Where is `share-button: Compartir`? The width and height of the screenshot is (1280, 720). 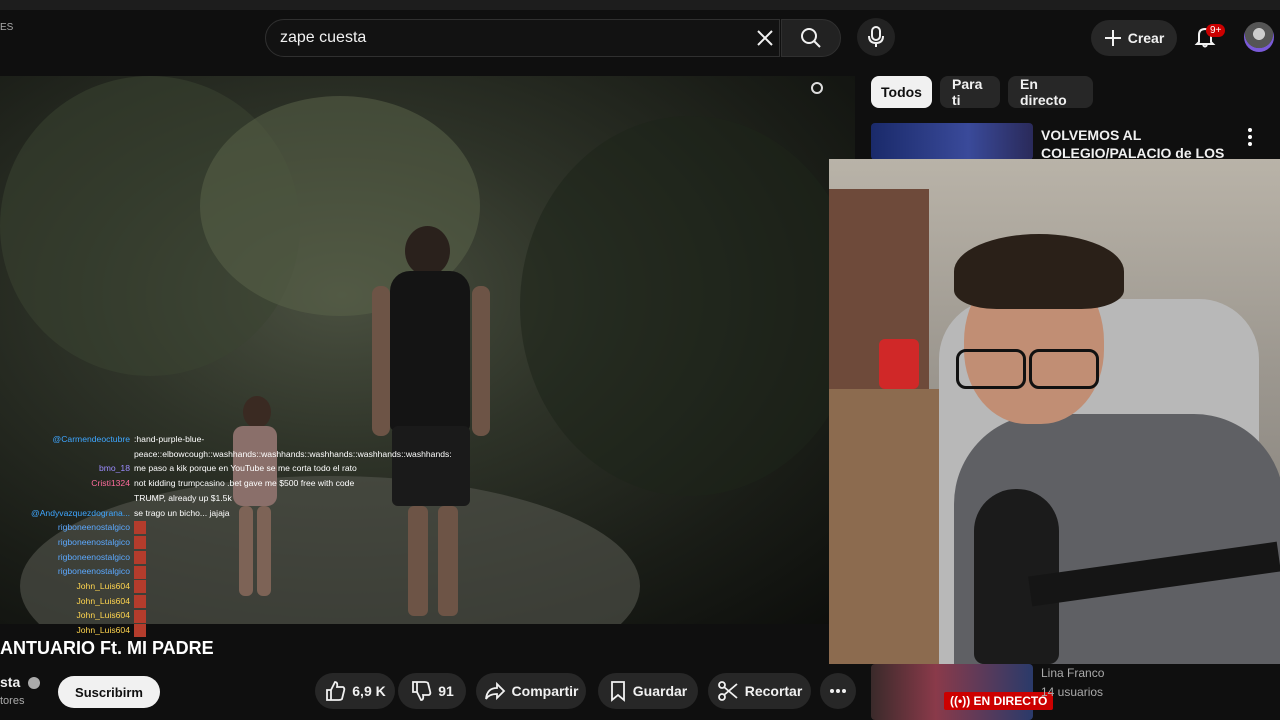
share-button: Compartir is located at coordinates (531, 691).